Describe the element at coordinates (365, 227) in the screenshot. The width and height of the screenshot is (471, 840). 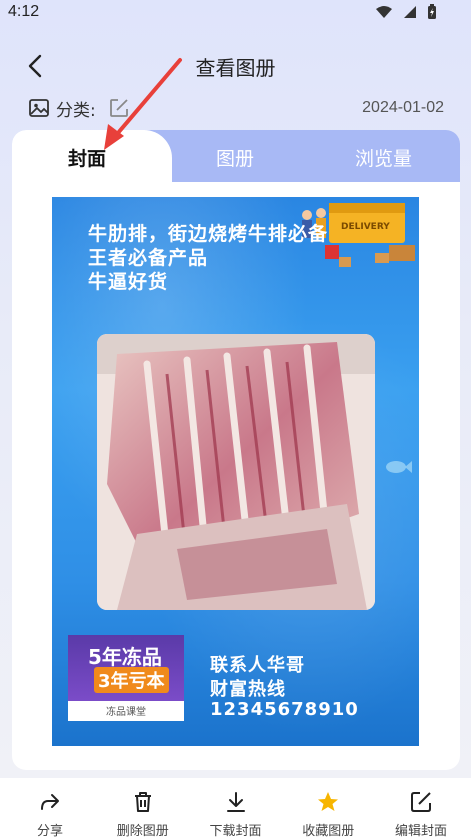
I see `truck-text: DELIVERY` at that location.